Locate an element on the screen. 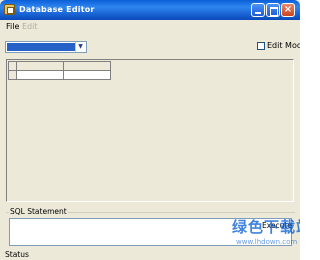  grid-header-row is located at coordinates (59, 66).